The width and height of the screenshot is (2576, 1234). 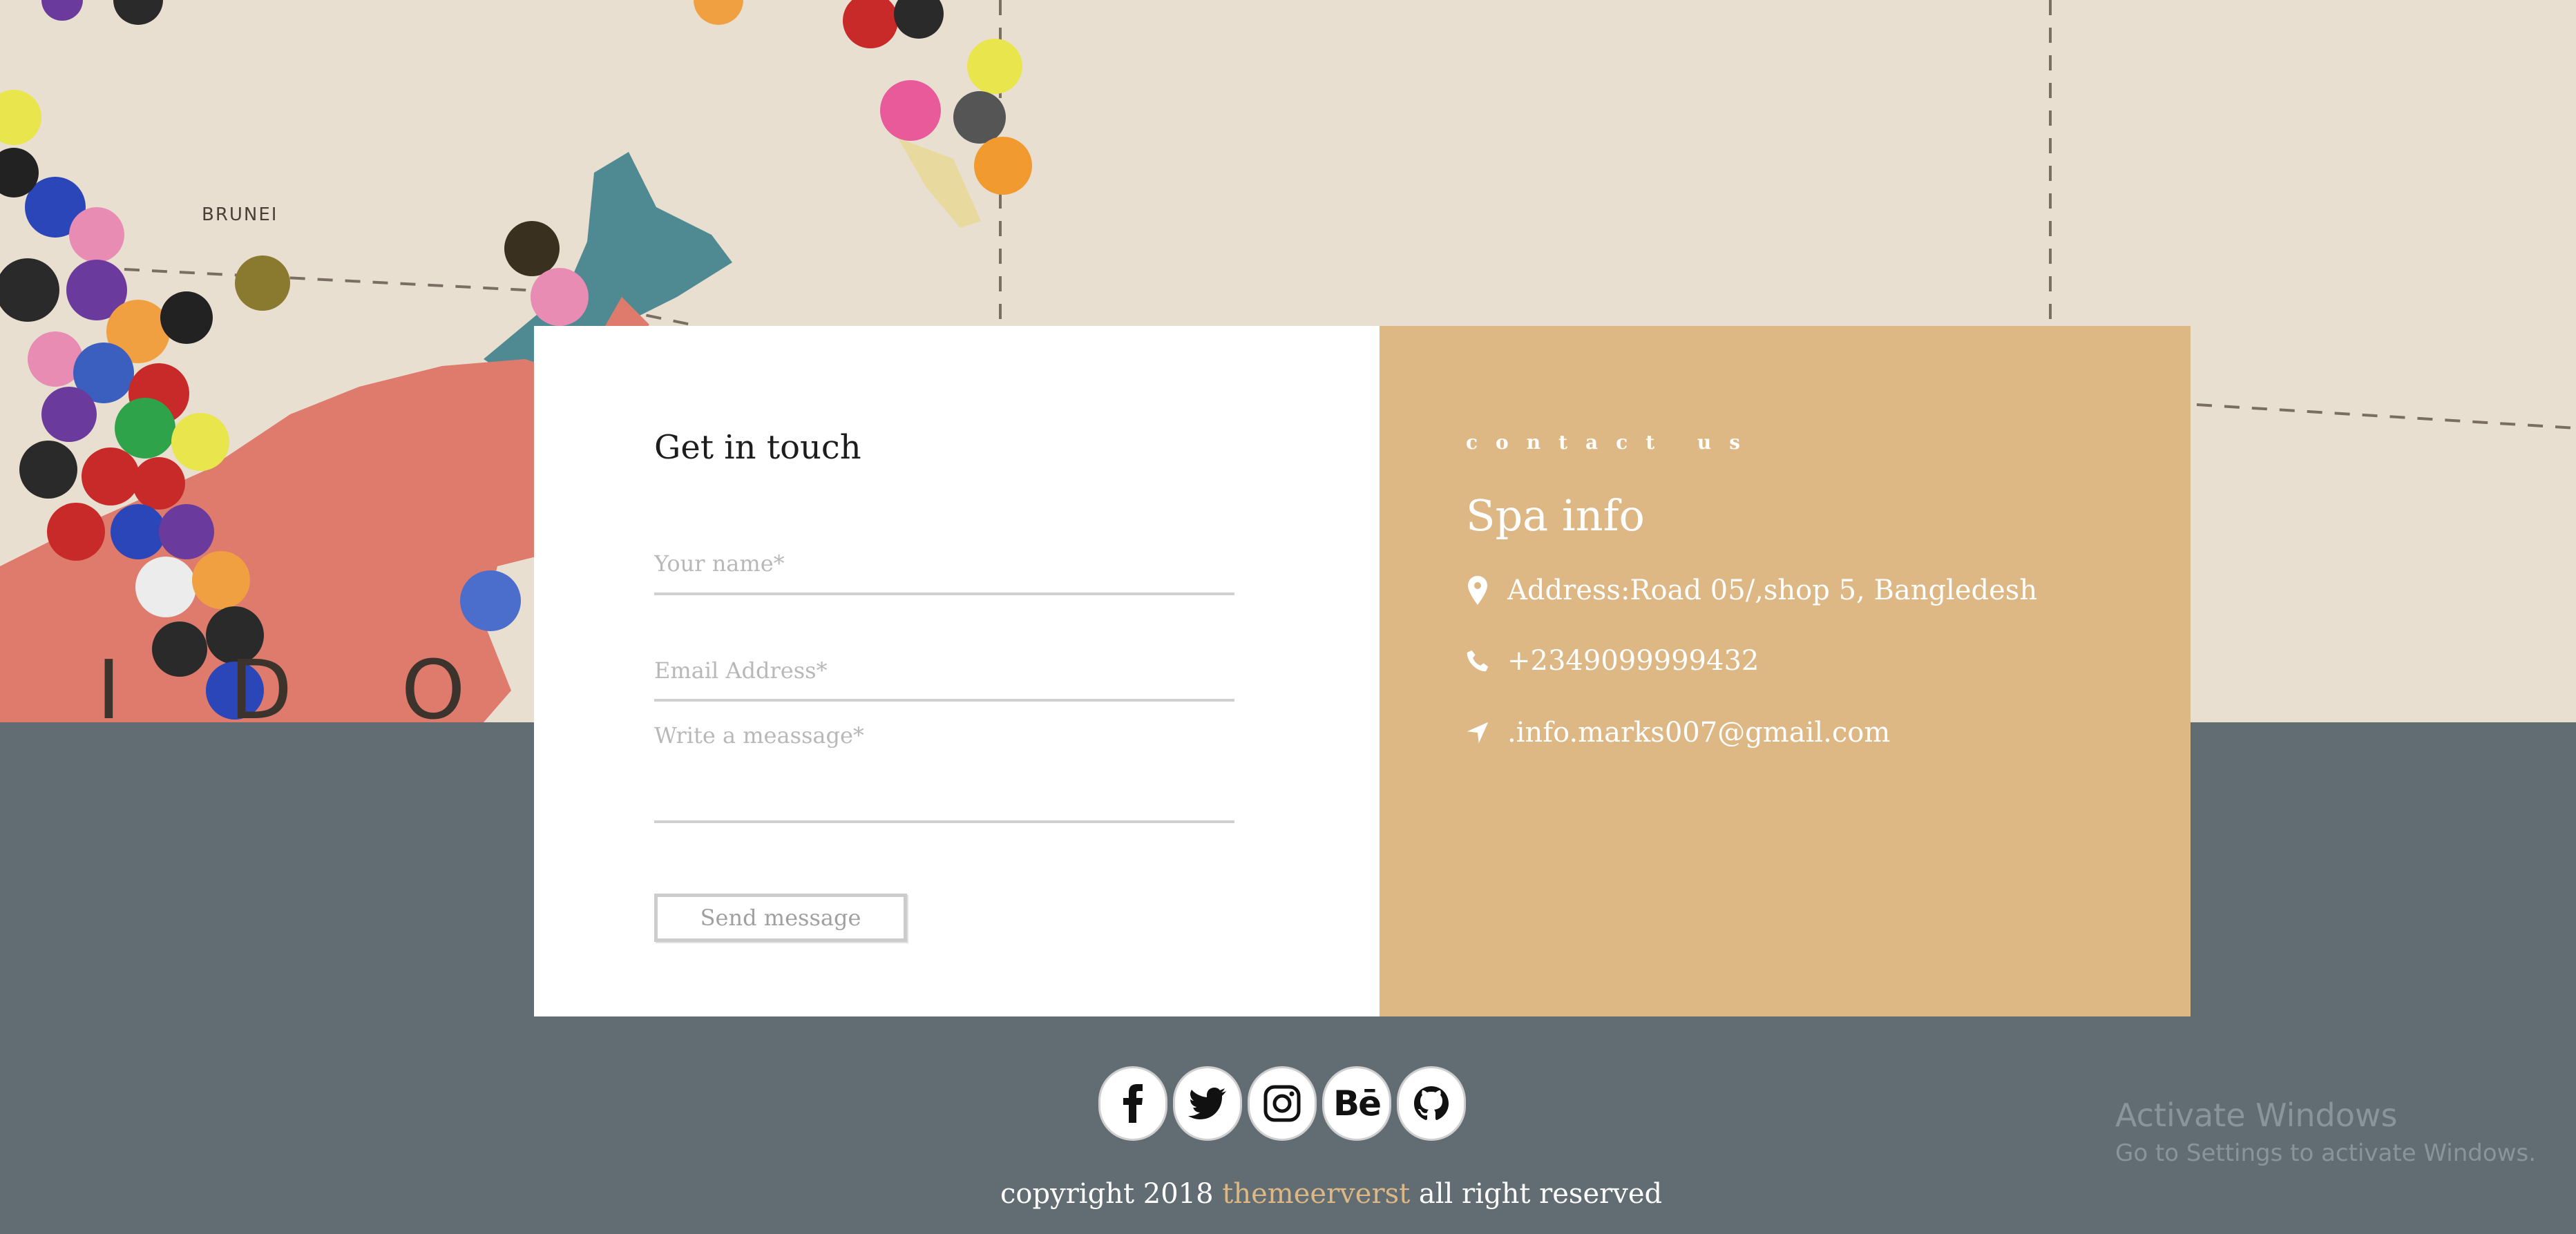 What do you see at coordinates (1555, 515) in the screenshot?
I see `info-title: Spa info` at bounding box center [1555, 515].